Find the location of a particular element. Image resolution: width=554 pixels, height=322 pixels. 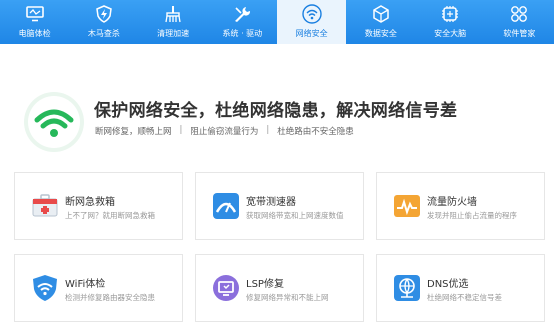

first-aid-kit-icon is located at coordinates (45, 206).